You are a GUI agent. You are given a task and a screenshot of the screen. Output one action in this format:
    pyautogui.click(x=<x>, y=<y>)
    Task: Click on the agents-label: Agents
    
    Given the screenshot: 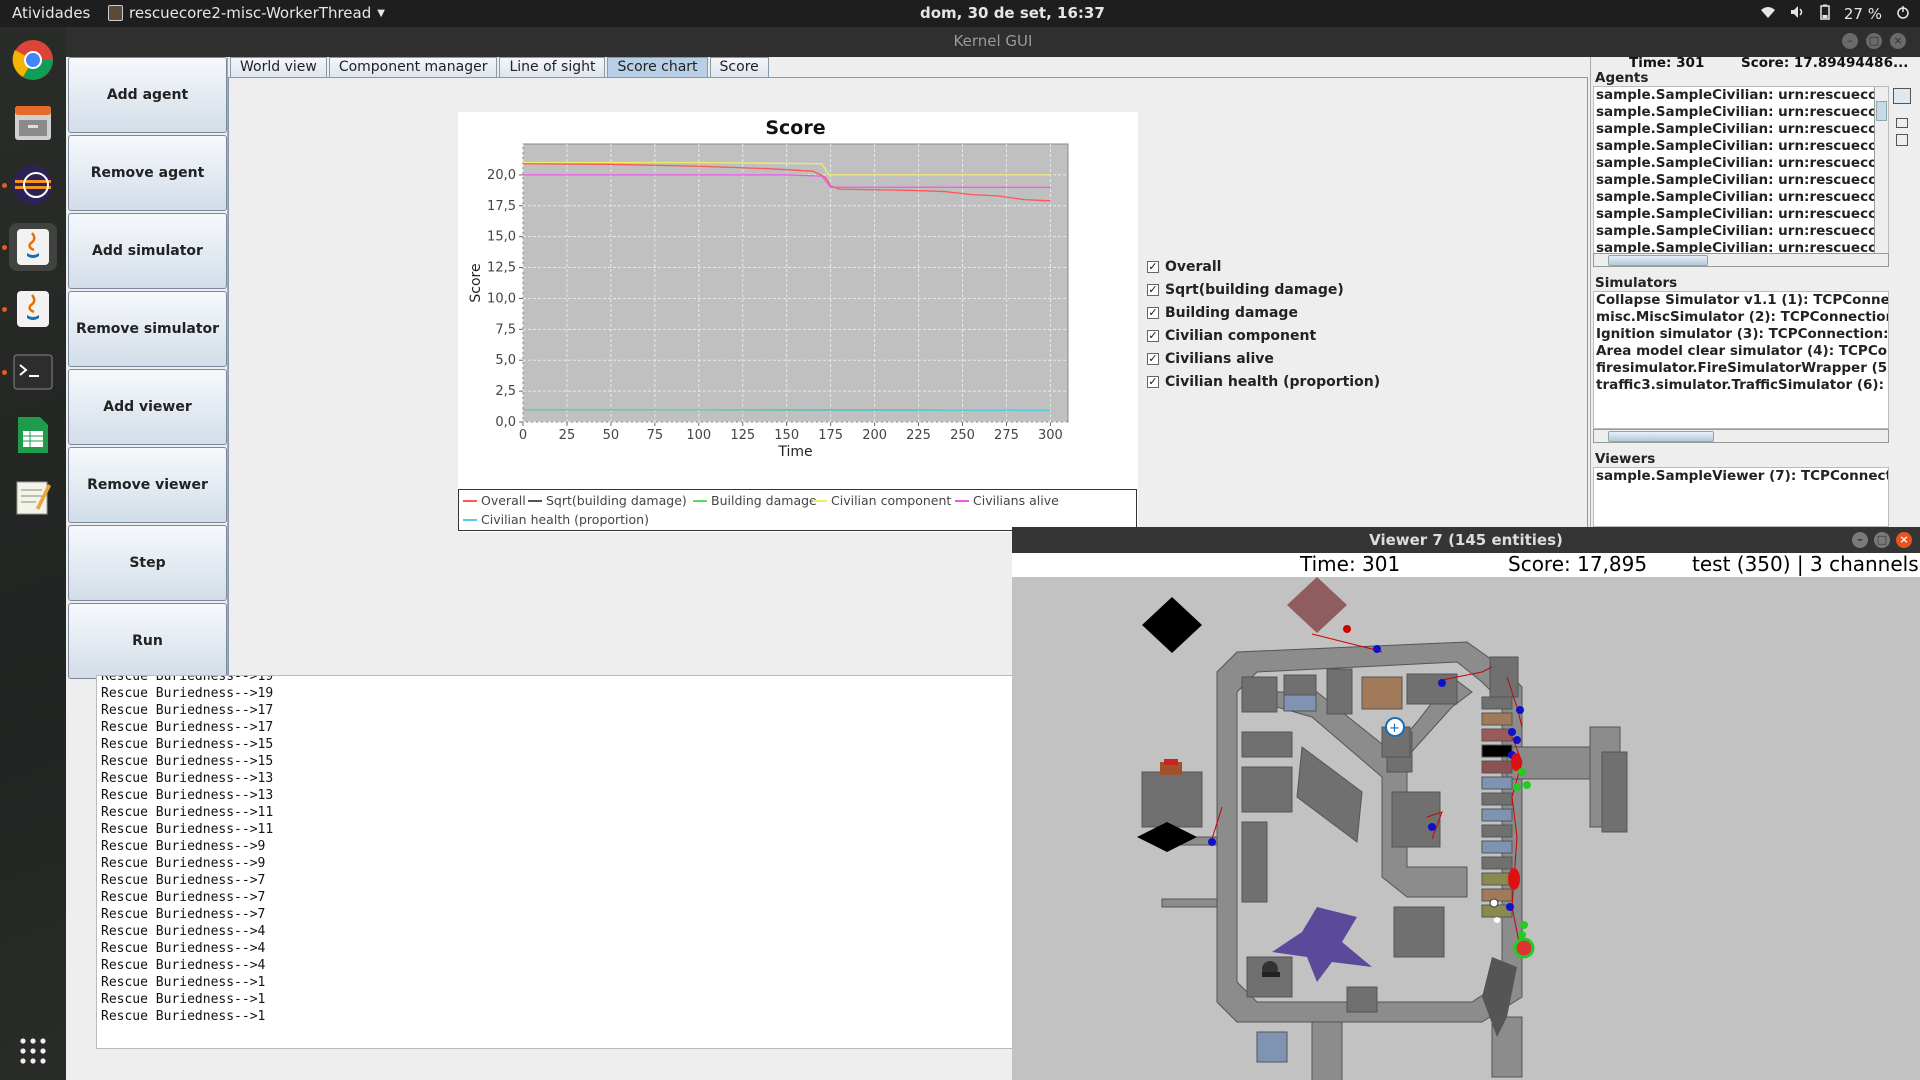 What is the action you would take?
    pyautogui.click(x=1622, y=78)
    